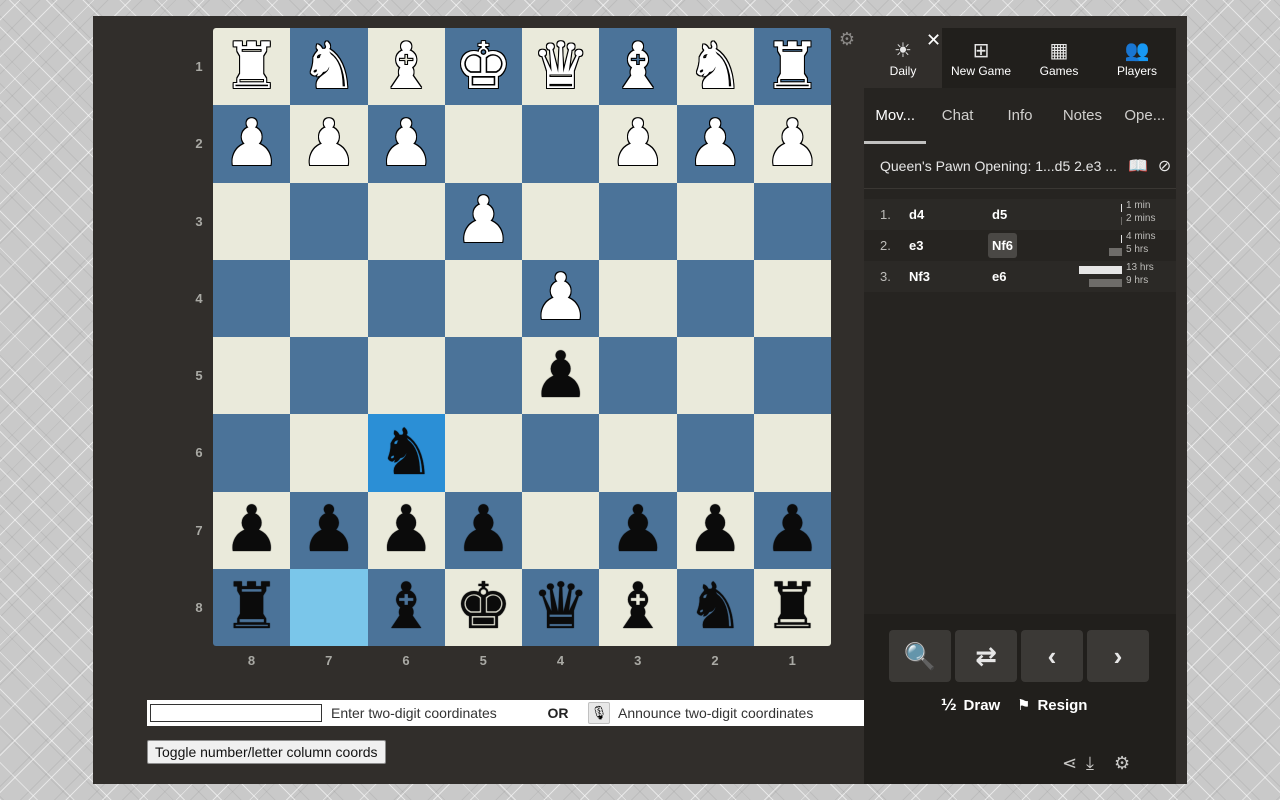 This screenshot has height=800, width=1280. I want to click on analysis-button: 🔍, so click(920, 656).